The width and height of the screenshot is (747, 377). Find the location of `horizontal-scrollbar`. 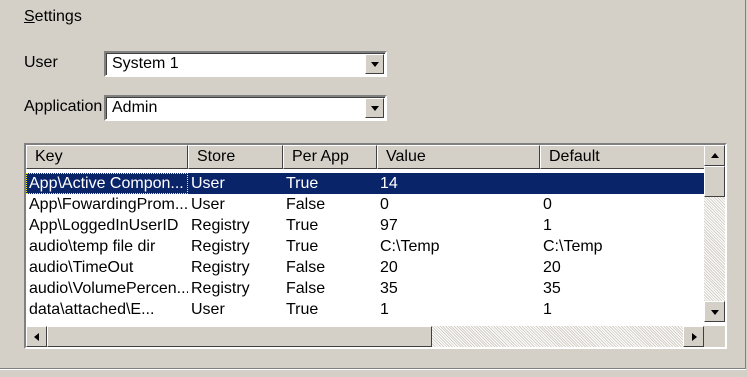

horizontal-scrollbar is located at coordinates (365, 336).